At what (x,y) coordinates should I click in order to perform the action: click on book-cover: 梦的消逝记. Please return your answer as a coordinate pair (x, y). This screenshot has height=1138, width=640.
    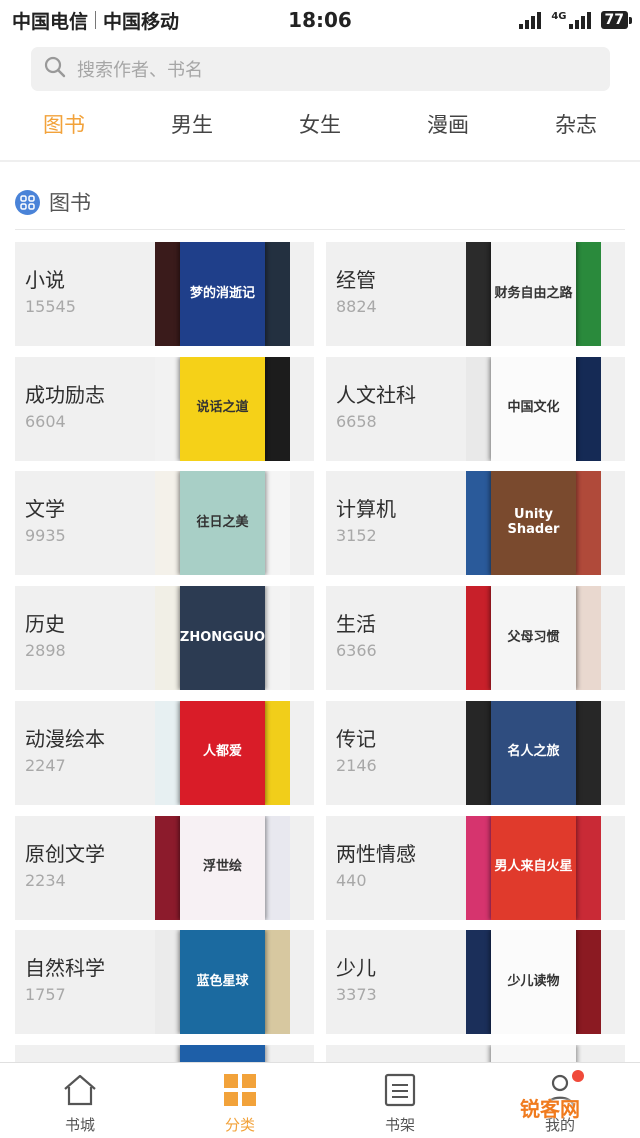
    Looking at the image, I should click on (222, 294).